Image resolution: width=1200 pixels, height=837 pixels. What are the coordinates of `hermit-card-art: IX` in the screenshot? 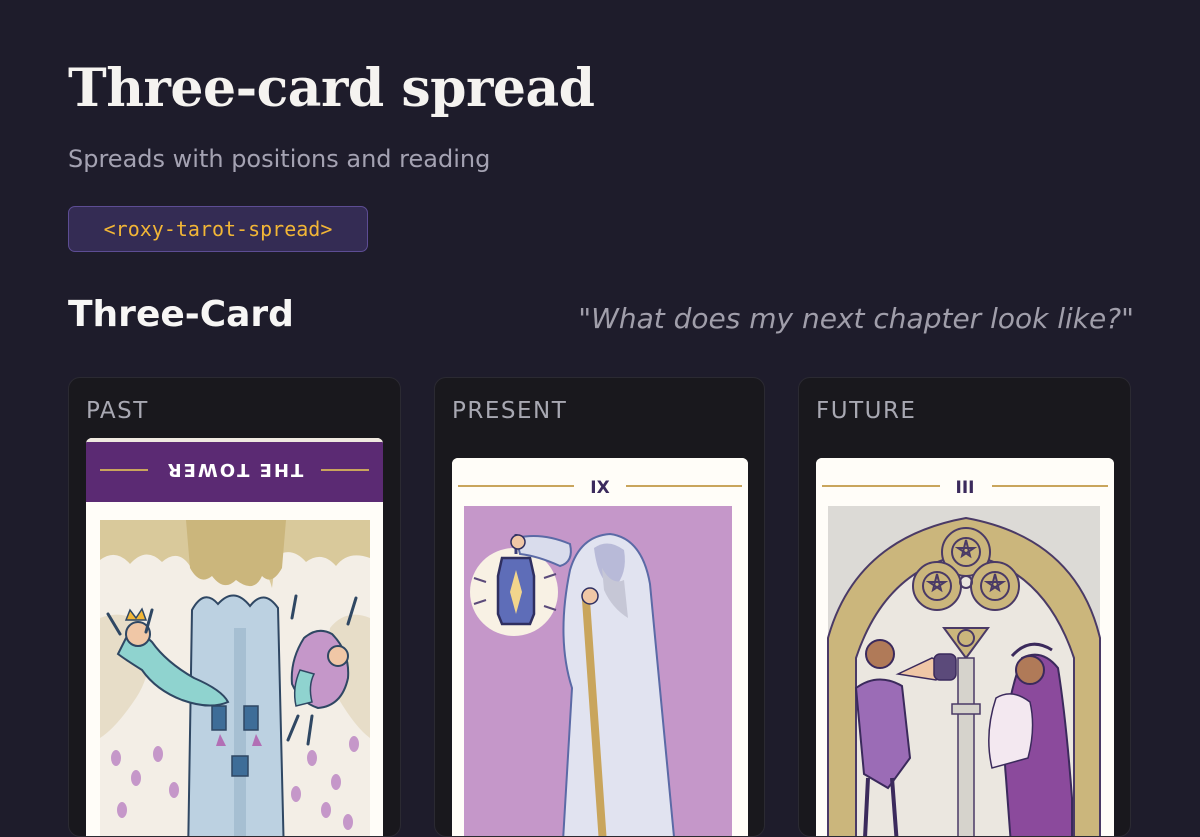 It's located at (600, 647).